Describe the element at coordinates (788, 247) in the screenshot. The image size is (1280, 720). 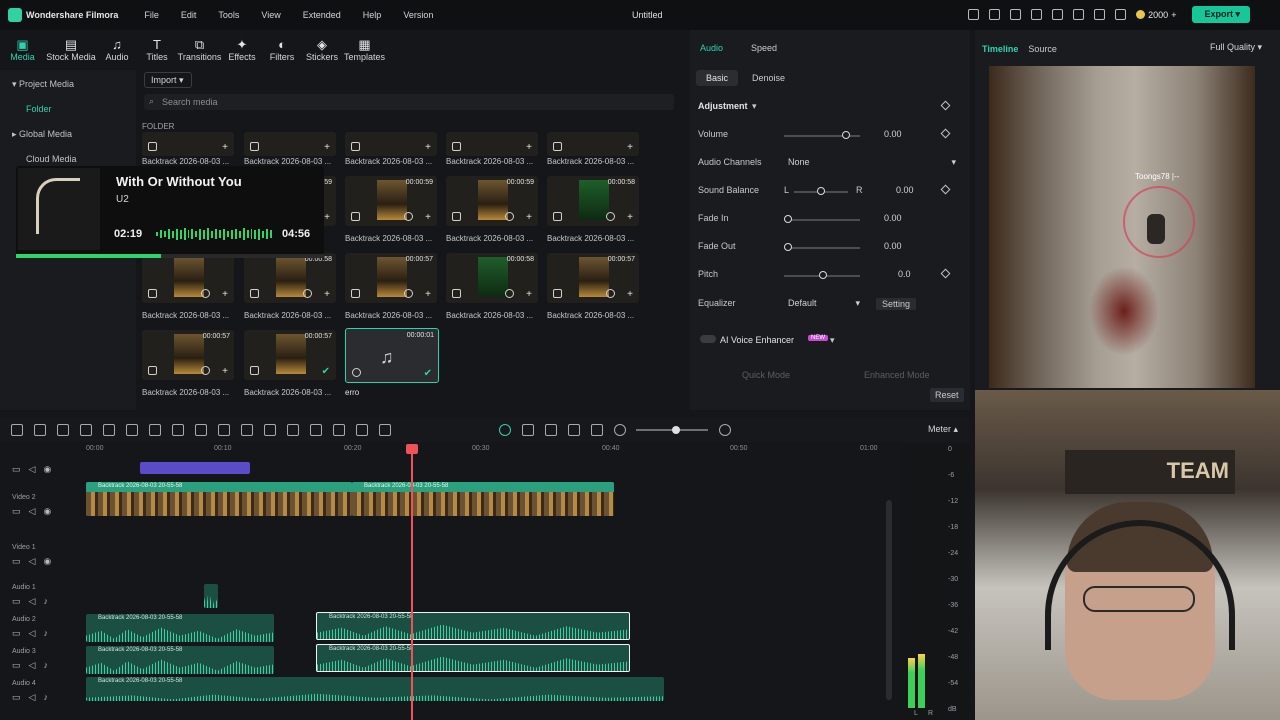
I see `fade-out-knob` at that location.